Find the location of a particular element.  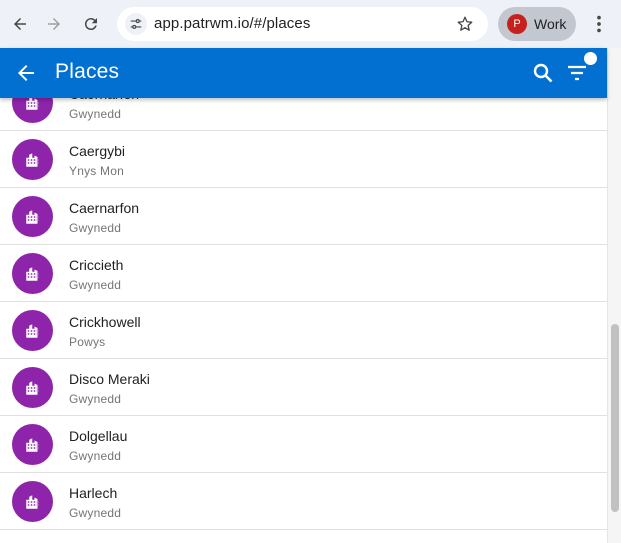

profile-button: P Work is located at coordinates (537, 24).